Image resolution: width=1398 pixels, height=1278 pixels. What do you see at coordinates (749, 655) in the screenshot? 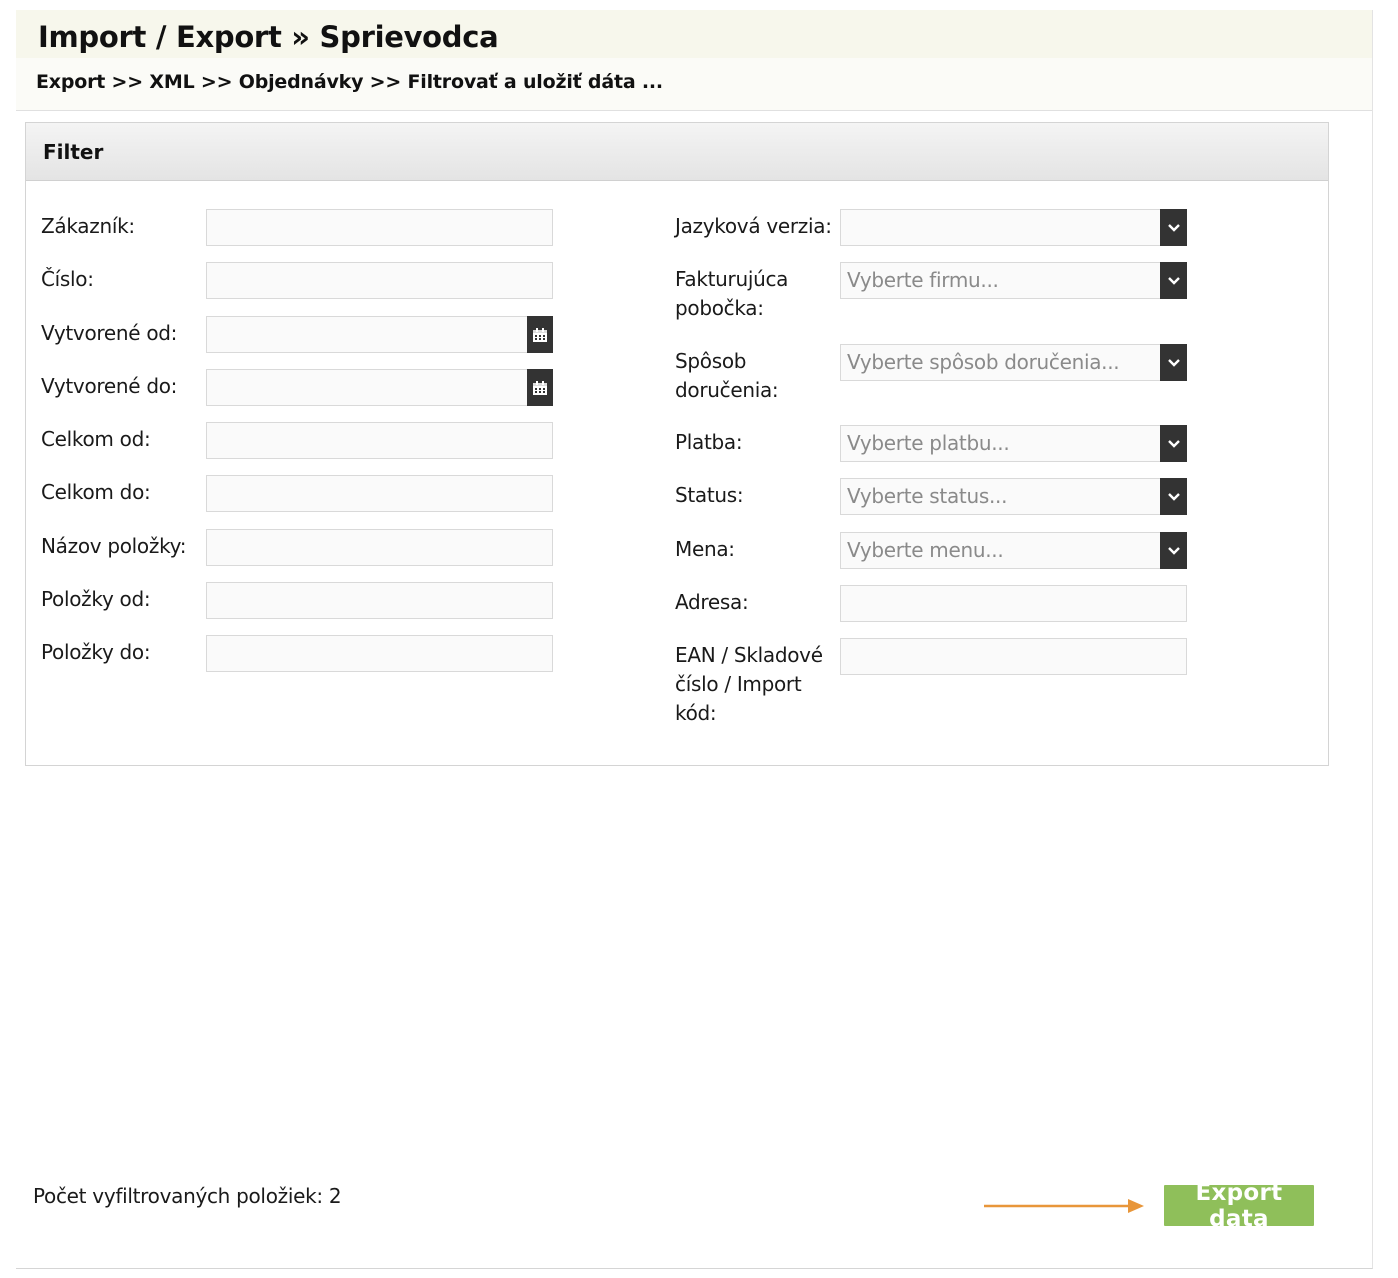
I see `ean-label-line-1: EAN / Skladové` at bounding box center [749, 655].